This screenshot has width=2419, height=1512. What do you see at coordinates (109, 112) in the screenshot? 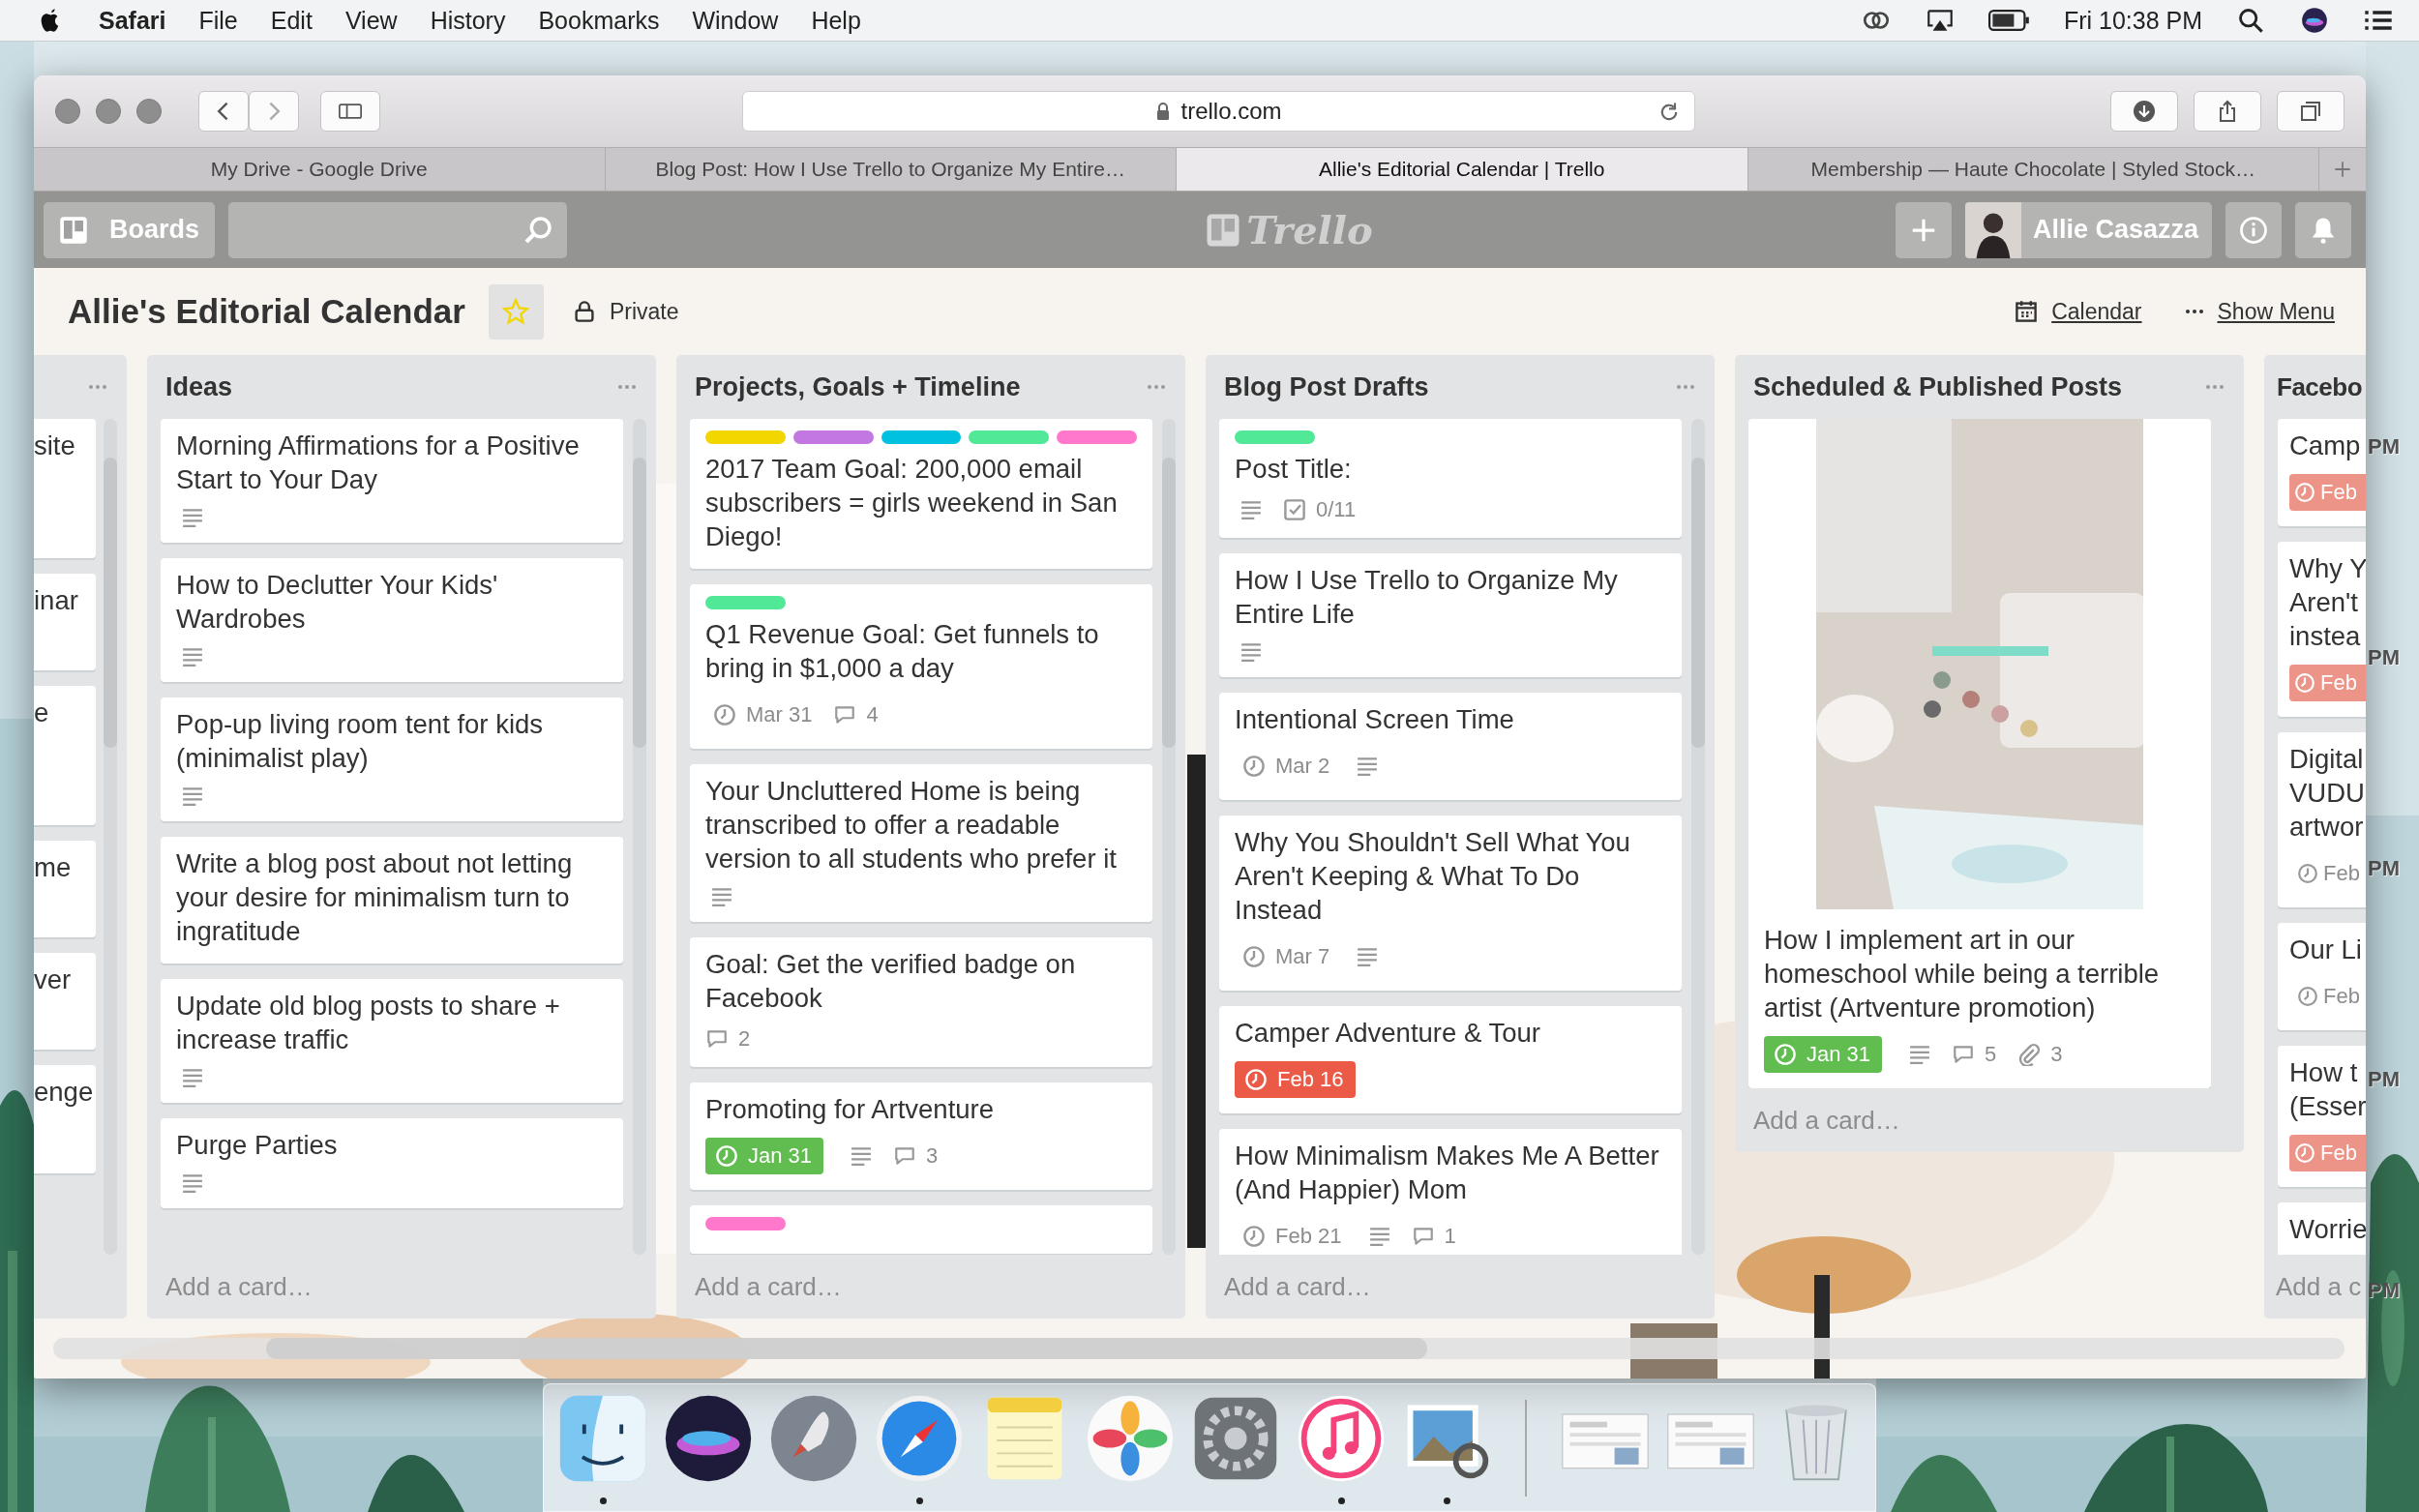
I see `minimize-button` at bounding box center [109, 112].